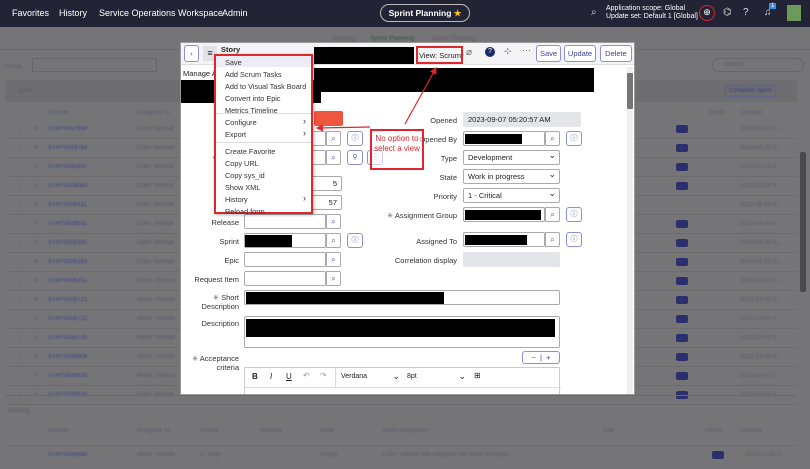  What do you see at coordinates (343, 128) in the screenshot?
I see `arrow-to-menu` at bounding box center [343, 128].